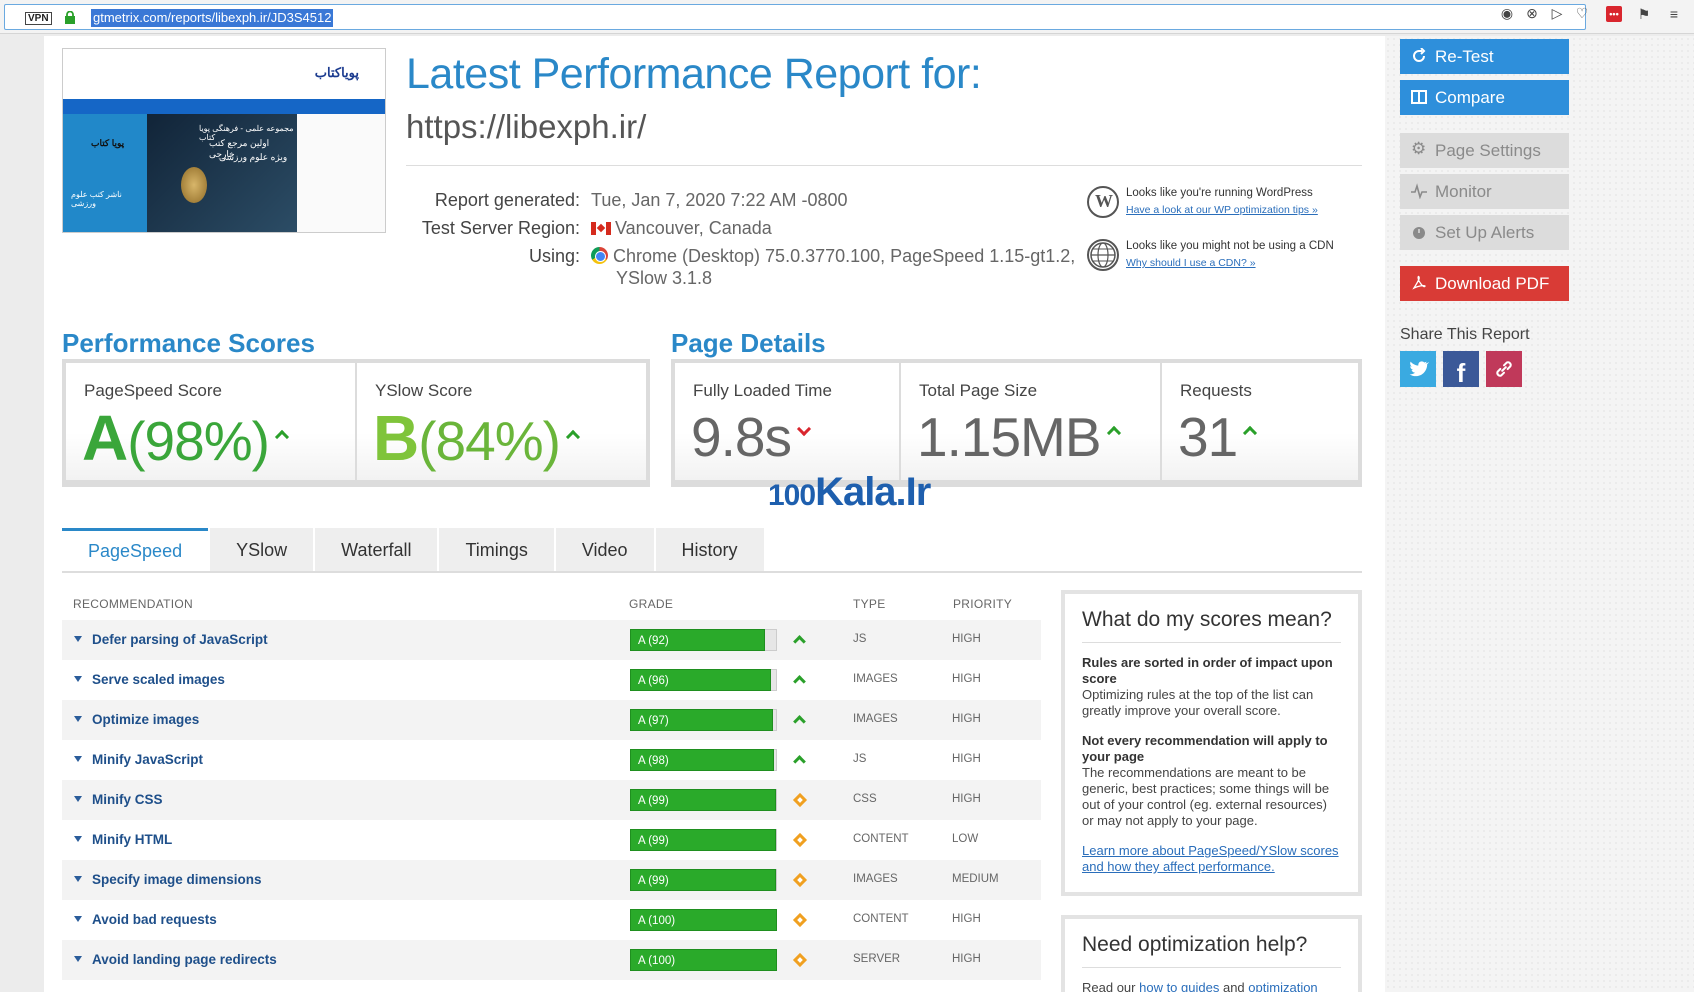 This screenshot has height=992, width=1694. Describe the element at coordinates (1614, 14) in the screenshot. I see `extension-icon: •••` at that location.